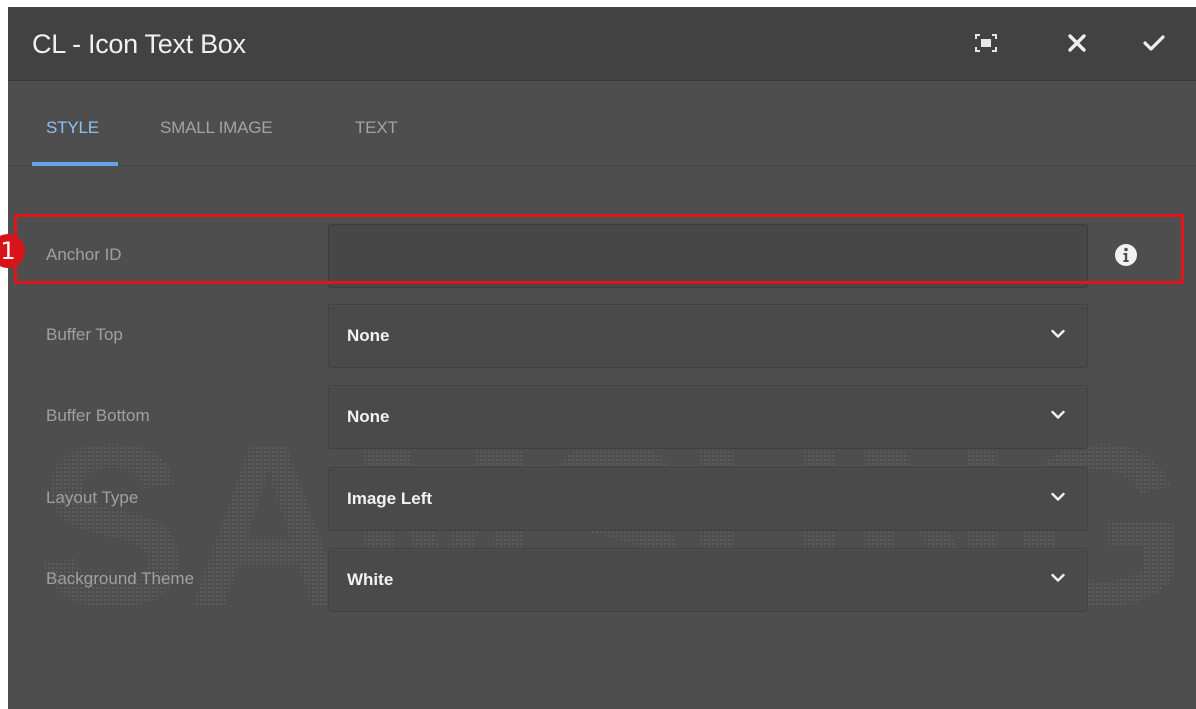 This screenshot has width=1196, height=709. Describe the element at coordinates (120, 578) in the screenshot. I see `background-theme-label: Background Theme` at that location.